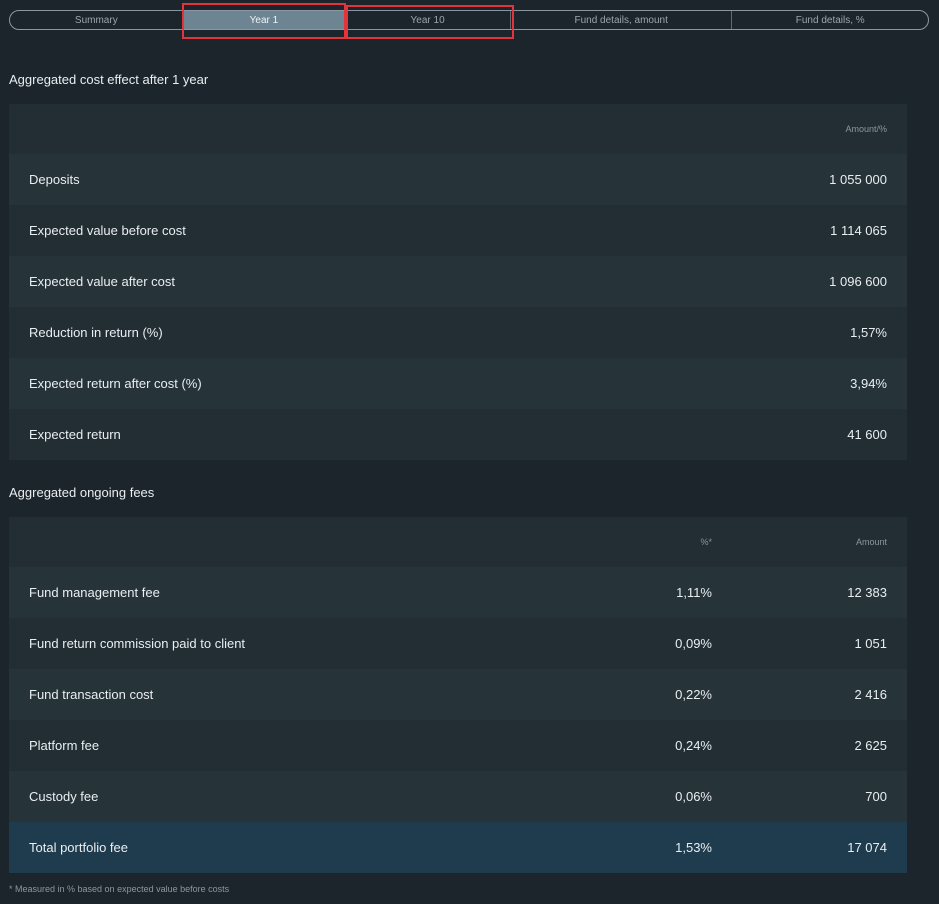  What do you see at coordinates (458, 434) in the screenshot?
I see `table-row: Expected return 41 600` at bounding box center [458, 434].